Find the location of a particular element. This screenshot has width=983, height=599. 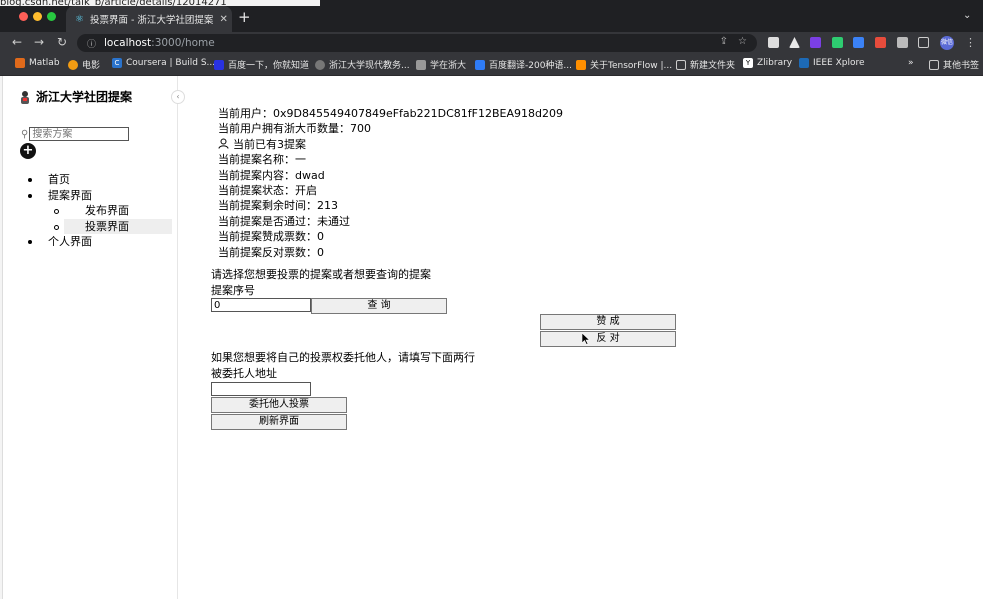

delegate-vote-button: 委托他人投票 is located at coordinates (279, 405).